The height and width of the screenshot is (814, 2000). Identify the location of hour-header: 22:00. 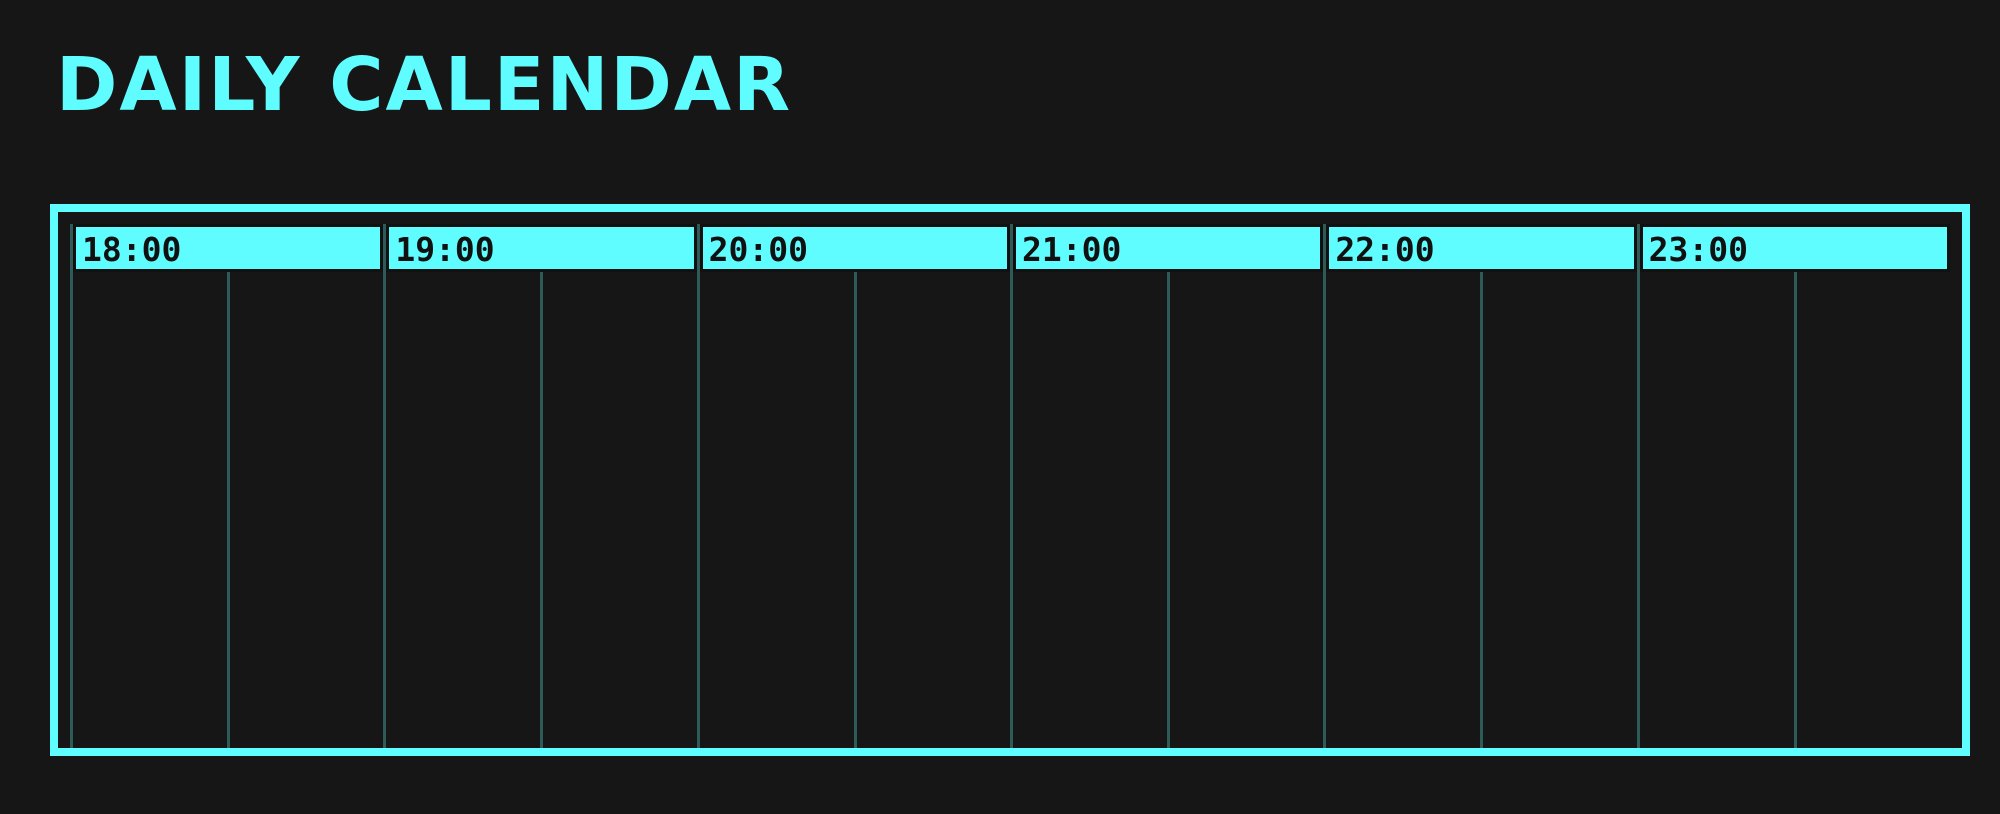
(1481, 248).